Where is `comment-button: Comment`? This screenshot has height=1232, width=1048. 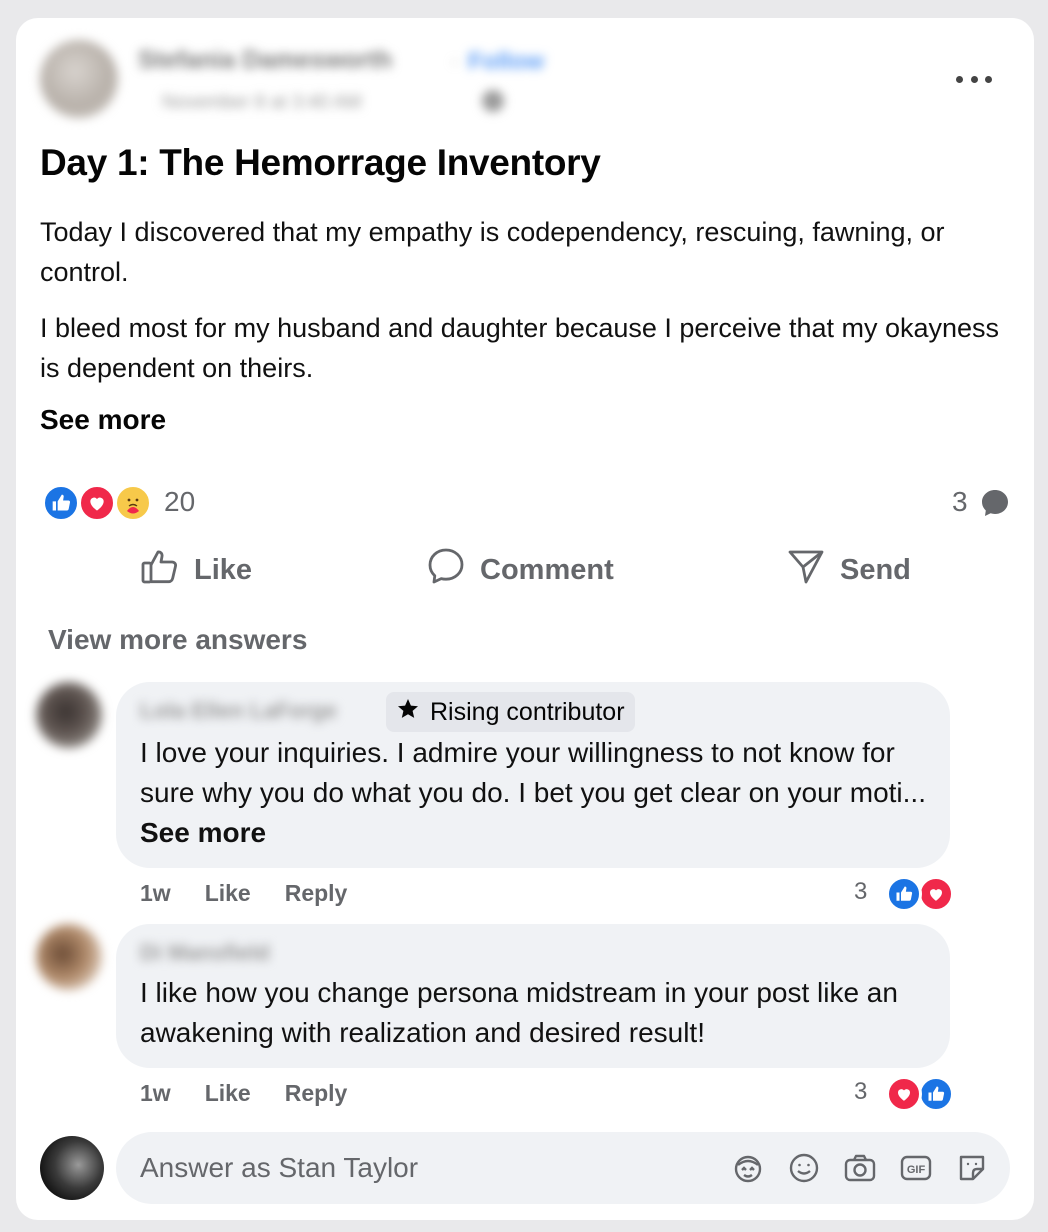
comment-button: Comment is located at coordinates (520, 570).